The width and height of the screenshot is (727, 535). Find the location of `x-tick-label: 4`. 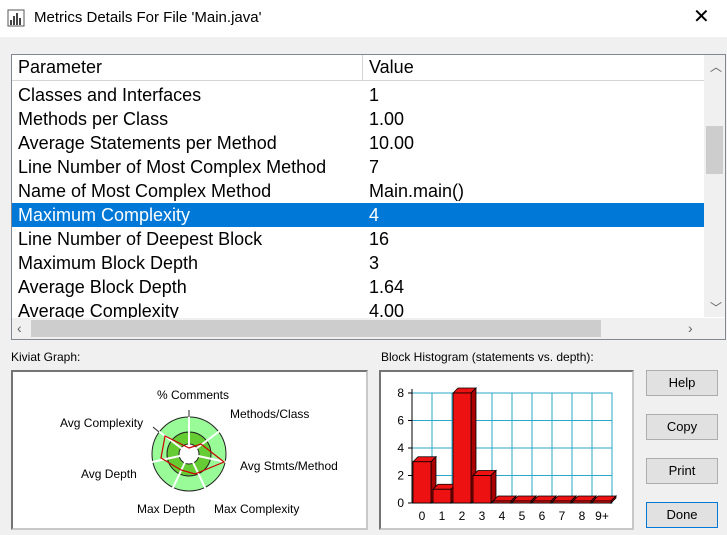

x-tick-label: 4 is located at coordinates (502, 516).